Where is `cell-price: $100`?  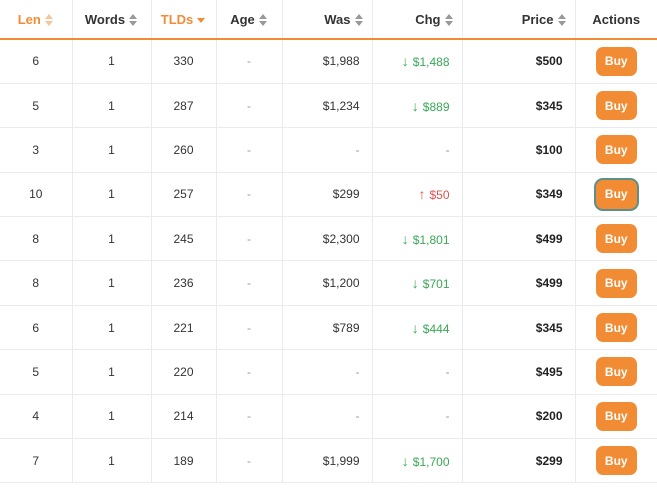
cell-price: $100 is located at coordinates (519, 150).